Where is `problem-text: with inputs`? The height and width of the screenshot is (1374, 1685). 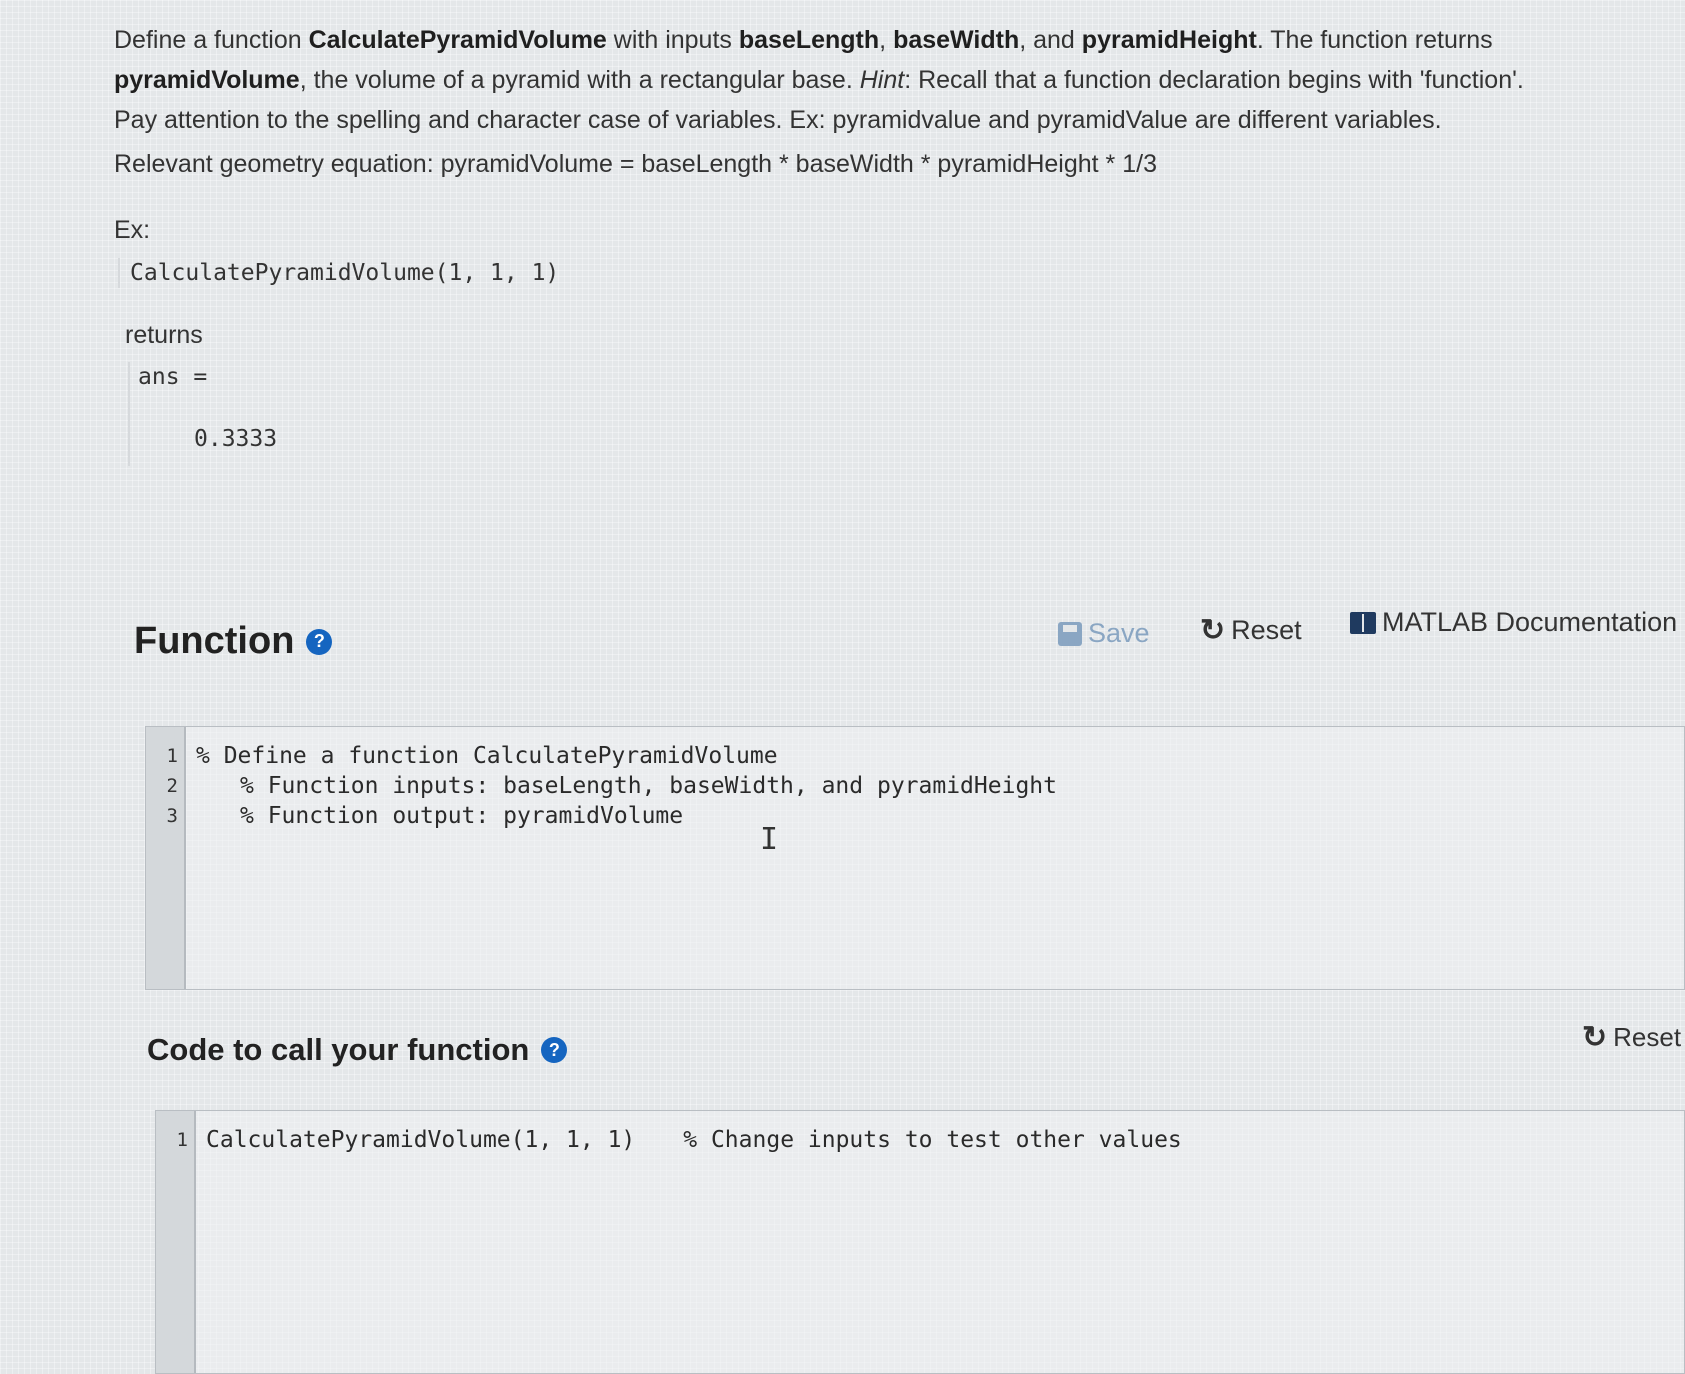
problem-text: with inputs is located at coordinates (672, 40).